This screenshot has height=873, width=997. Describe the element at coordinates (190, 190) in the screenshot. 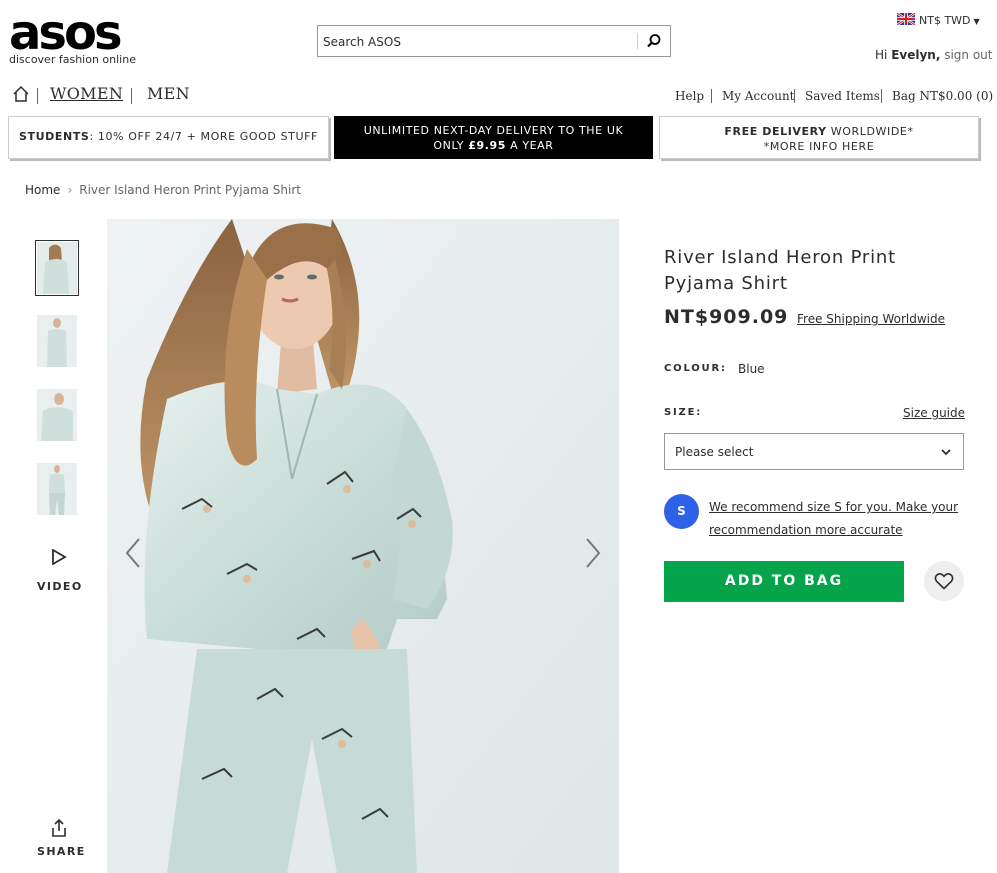

I see `breadcrumb-current: River Island Heron Print Pyjama Shirt` at that location.